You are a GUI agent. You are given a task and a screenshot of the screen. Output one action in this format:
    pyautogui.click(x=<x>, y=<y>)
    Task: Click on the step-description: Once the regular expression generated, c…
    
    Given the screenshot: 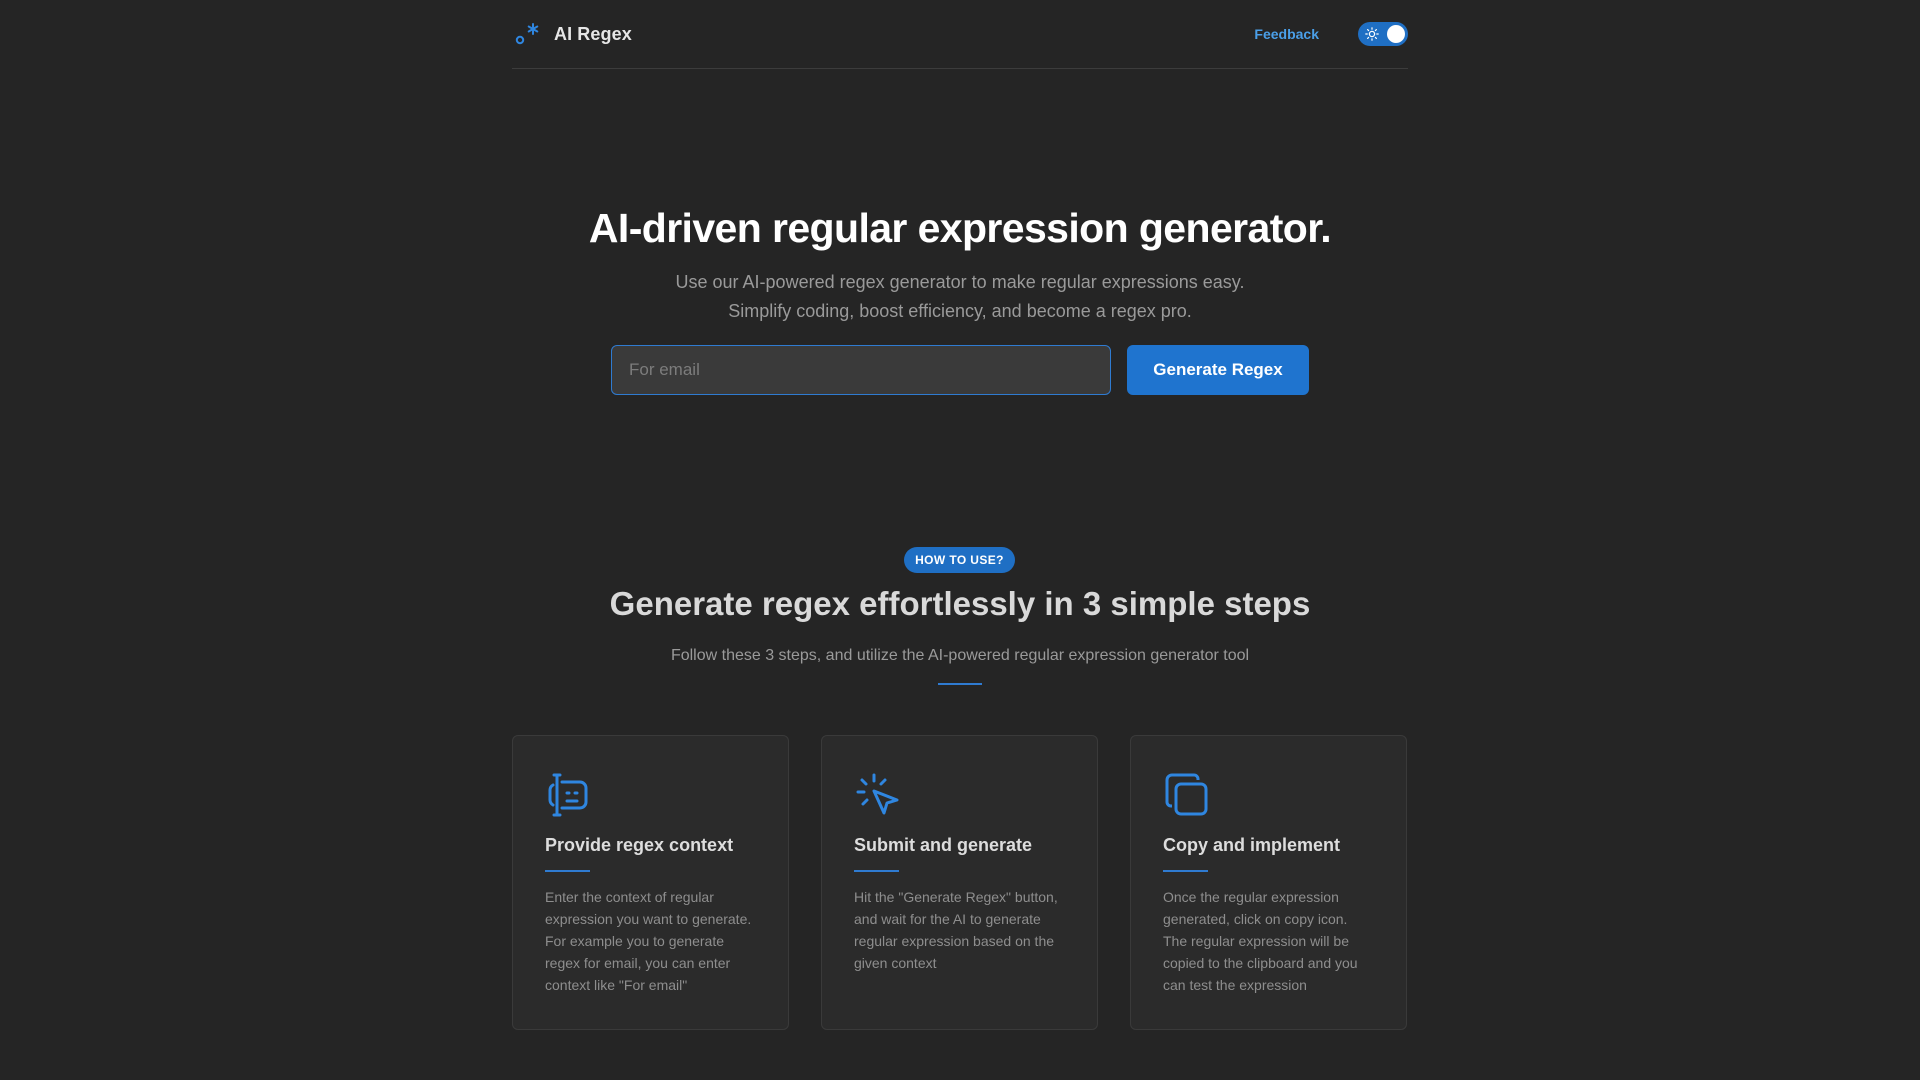 What is the action you would take?
    pyautogui.click(x=1260, y=941)
    